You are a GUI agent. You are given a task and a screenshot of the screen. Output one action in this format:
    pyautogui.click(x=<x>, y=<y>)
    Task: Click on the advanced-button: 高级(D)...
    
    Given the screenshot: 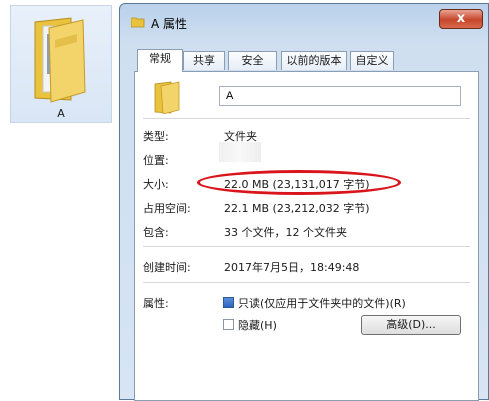 What is the action you would take?
    pyautogui.click(x=411, y=325)
    